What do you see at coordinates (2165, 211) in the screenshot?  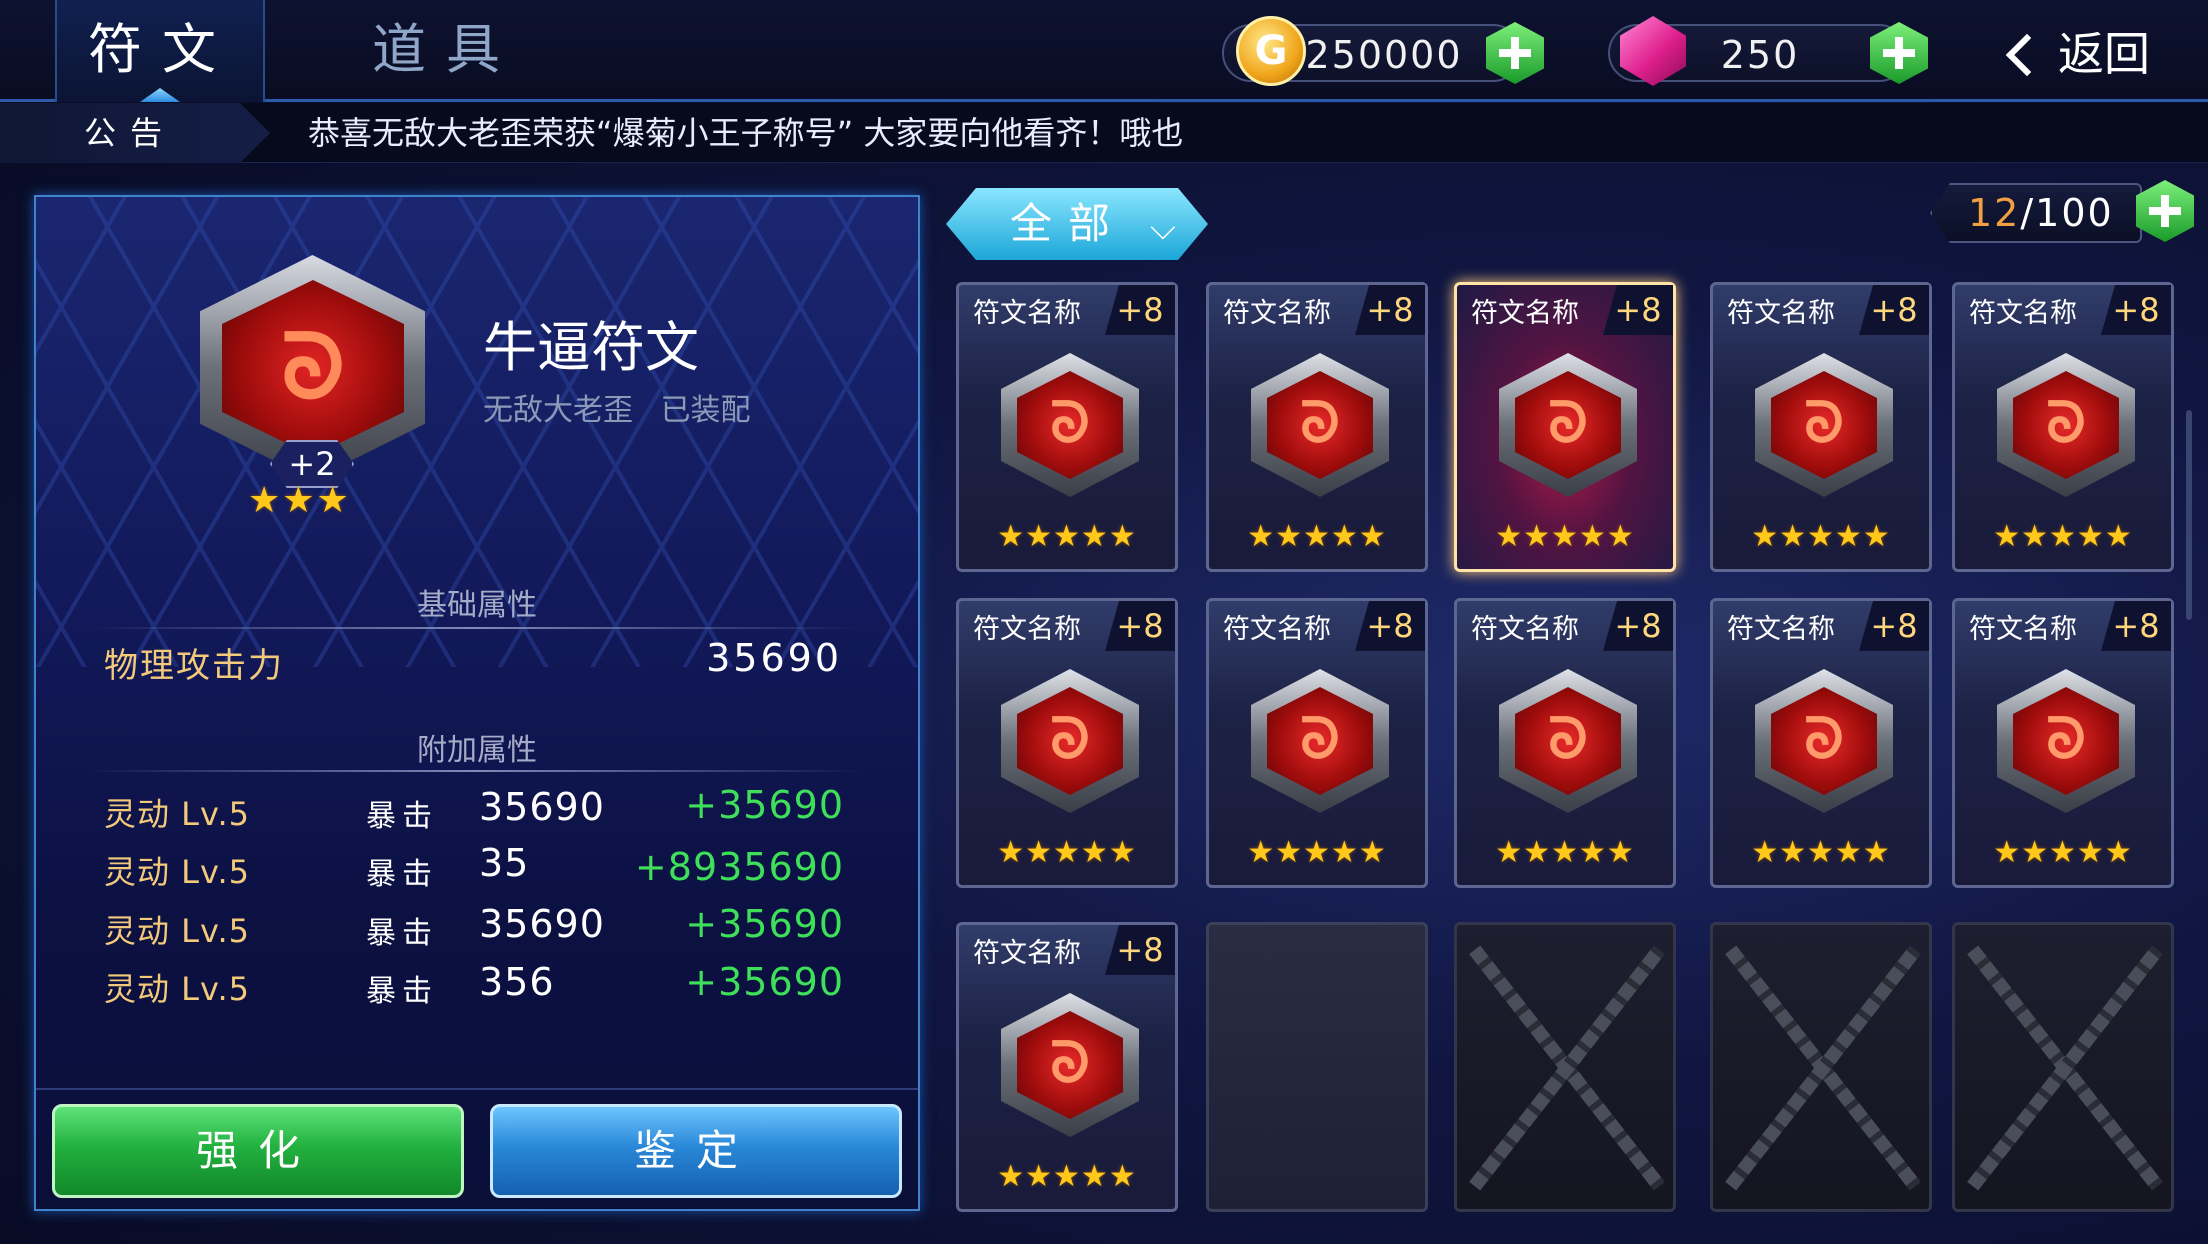 I see `expand-capacity-button` at bounding box center [2165, 211].